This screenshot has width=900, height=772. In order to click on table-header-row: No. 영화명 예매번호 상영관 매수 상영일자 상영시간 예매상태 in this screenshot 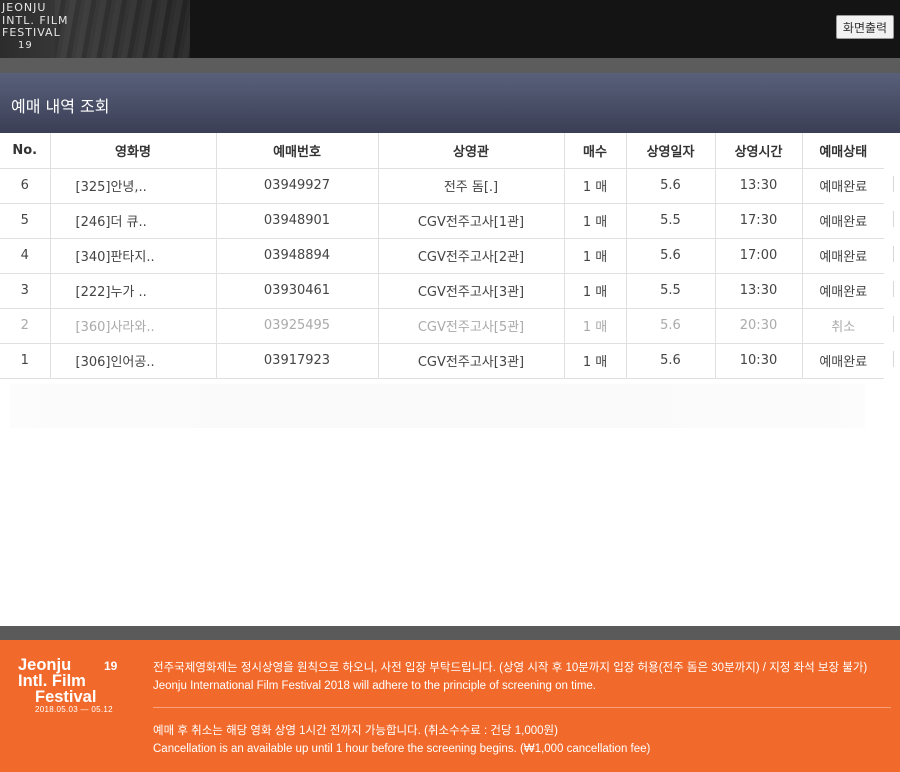, I will do `click(442, 151)`.